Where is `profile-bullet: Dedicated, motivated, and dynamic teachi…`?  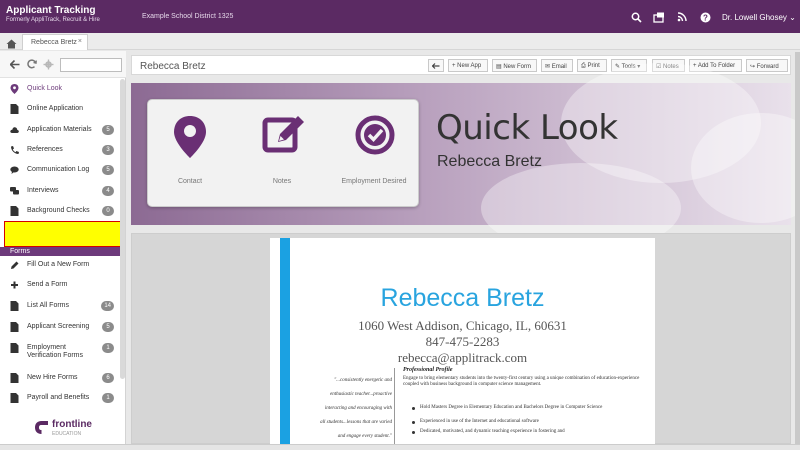
profile-bullet: Dedicated, motivated, and dynamic teachi… is located at coordinates (492, 431).